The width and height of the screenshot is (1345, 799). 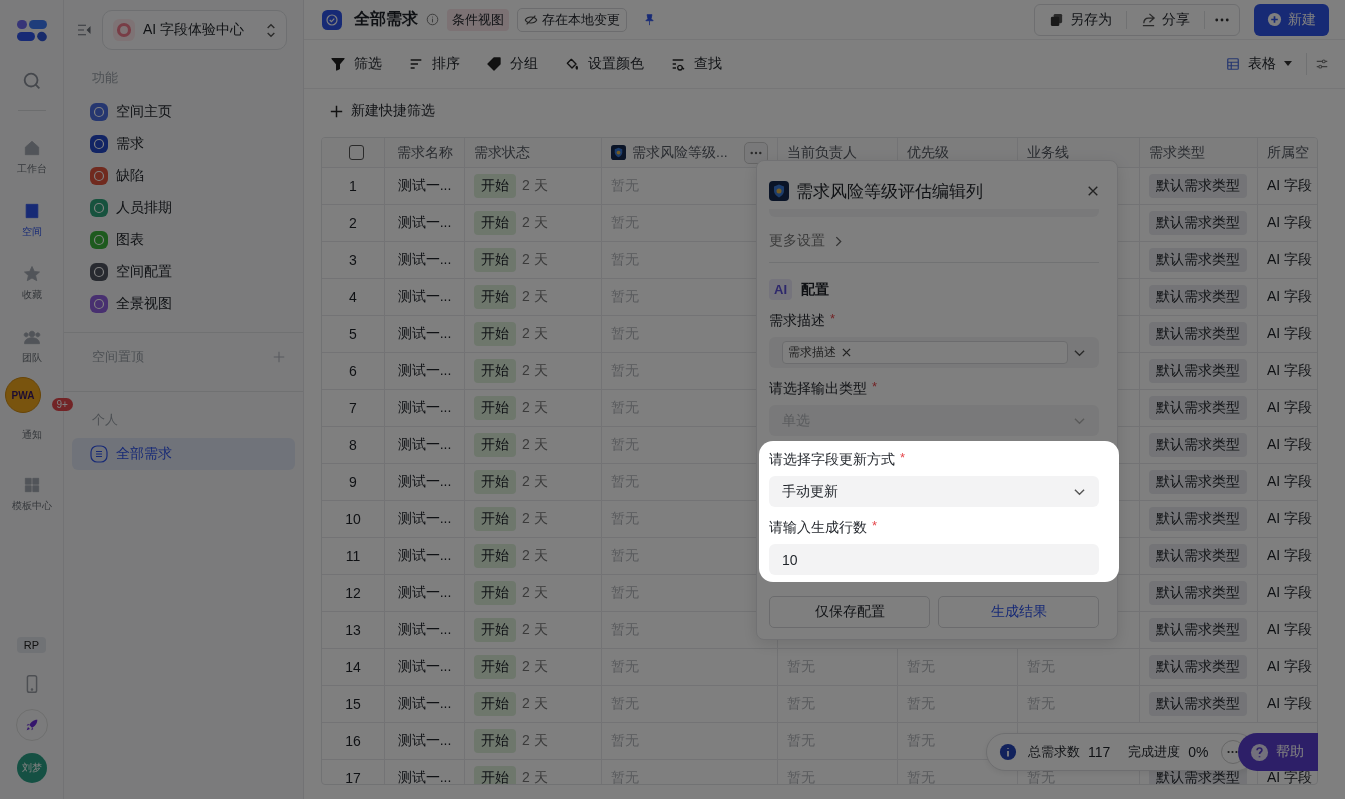 What do you see at coordinates (678, 64) in the screenshot?
I see `find-icon` at bounding box center [678, 64].